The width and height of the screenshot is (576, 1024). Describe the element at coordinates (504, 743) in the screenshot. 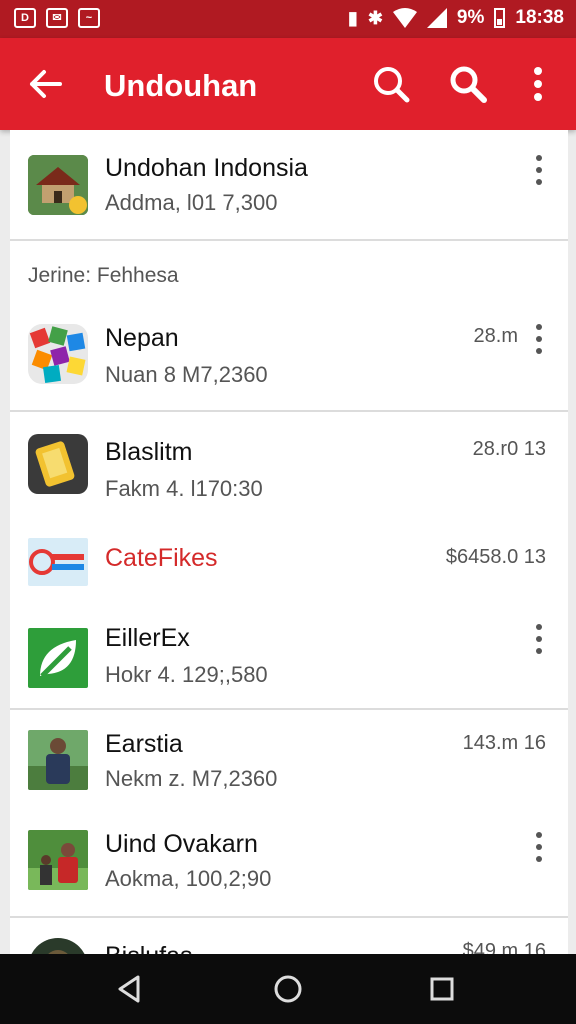

I see `item-size: 143.m 16` at that location.